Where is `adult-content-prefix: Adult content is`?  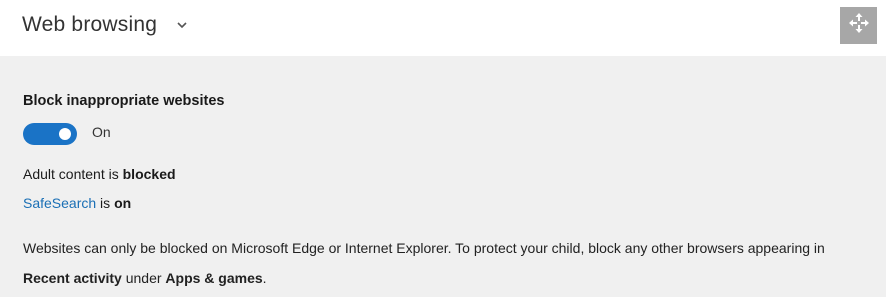
adult-content-prefix: Adult content is is located at coordinates (73, 174).